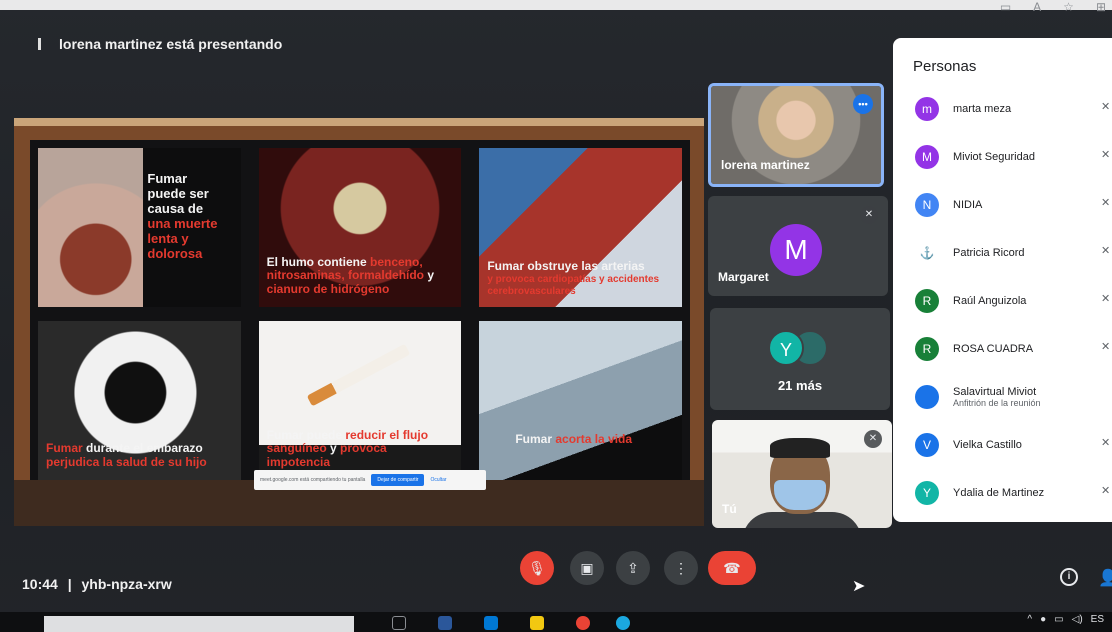  I want to click on caption-line: puede ser, so click(178, 193).